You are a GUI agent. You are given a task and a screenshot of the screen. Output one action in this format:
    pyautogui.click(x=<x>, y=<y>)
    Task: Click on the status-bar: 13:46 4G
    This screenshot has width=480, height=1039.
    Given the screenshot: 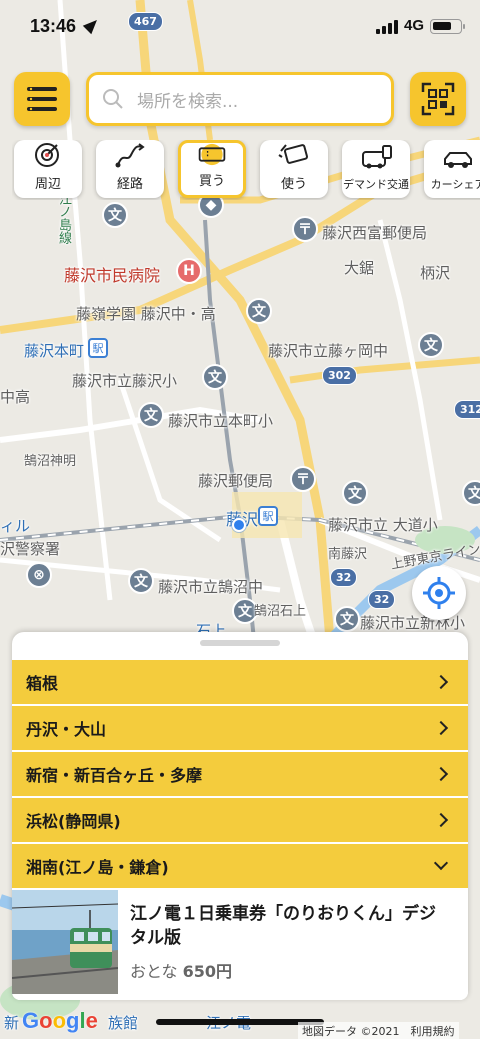 What is the action you would take?
    pyautogui.click(x=240, y=29)
    